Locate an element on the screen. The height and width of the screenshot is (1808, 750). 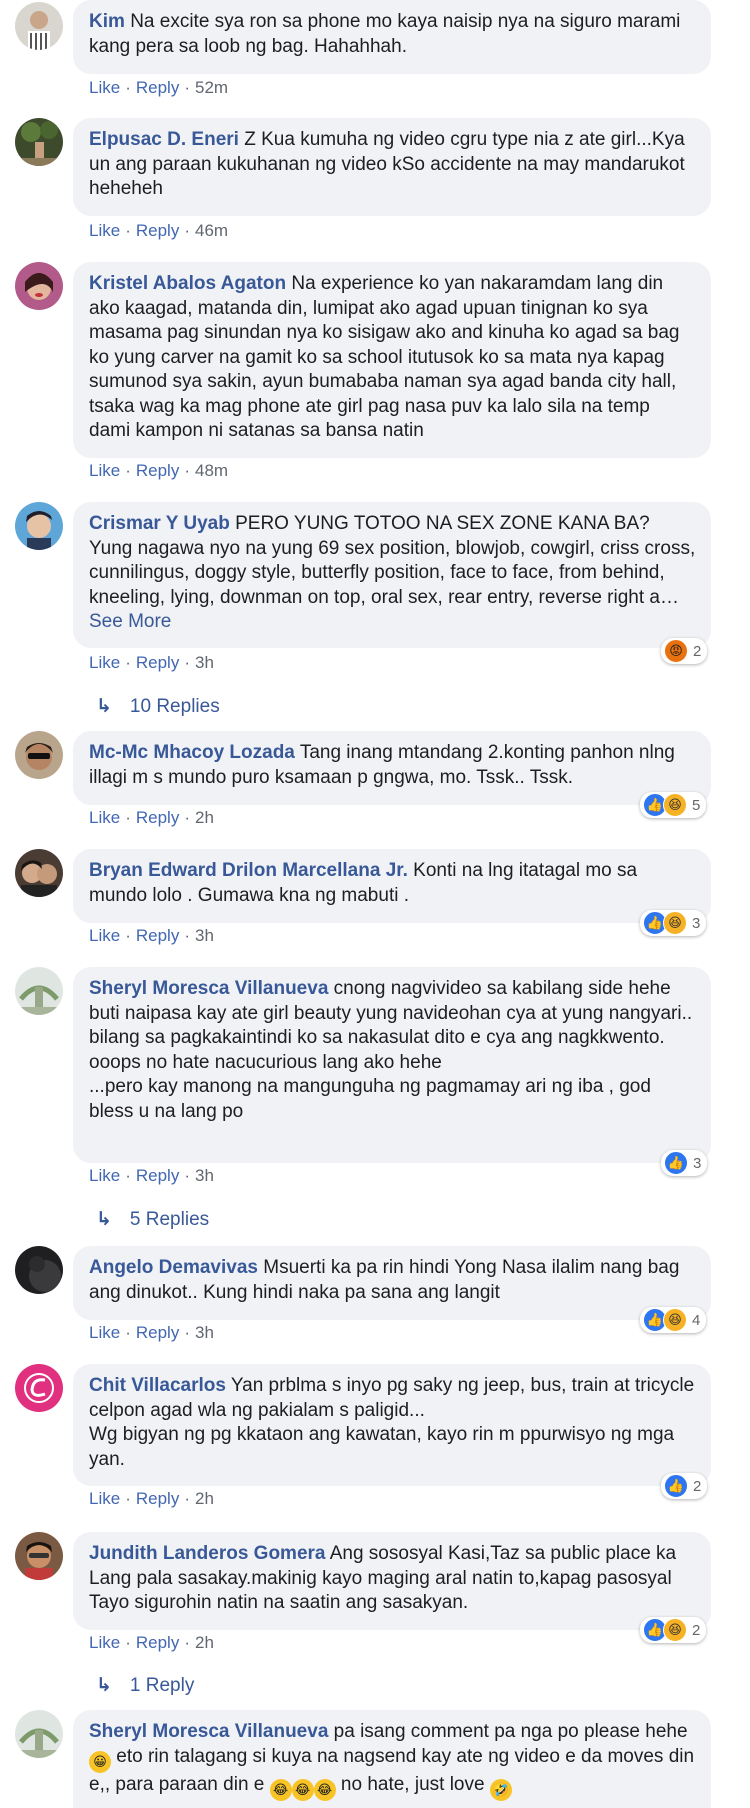
comment-author: Crismar Y Uyab is located at coordinates (159, 523).